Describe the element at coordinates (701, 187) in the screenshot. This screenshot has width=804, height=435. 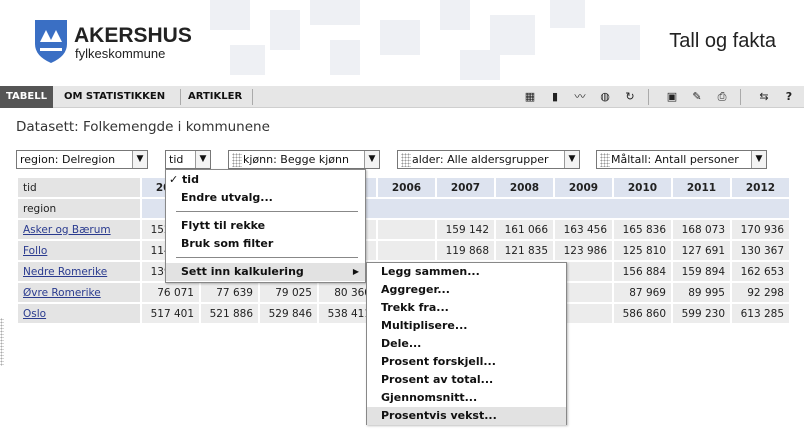
I see `year-header: 2011` at that location.